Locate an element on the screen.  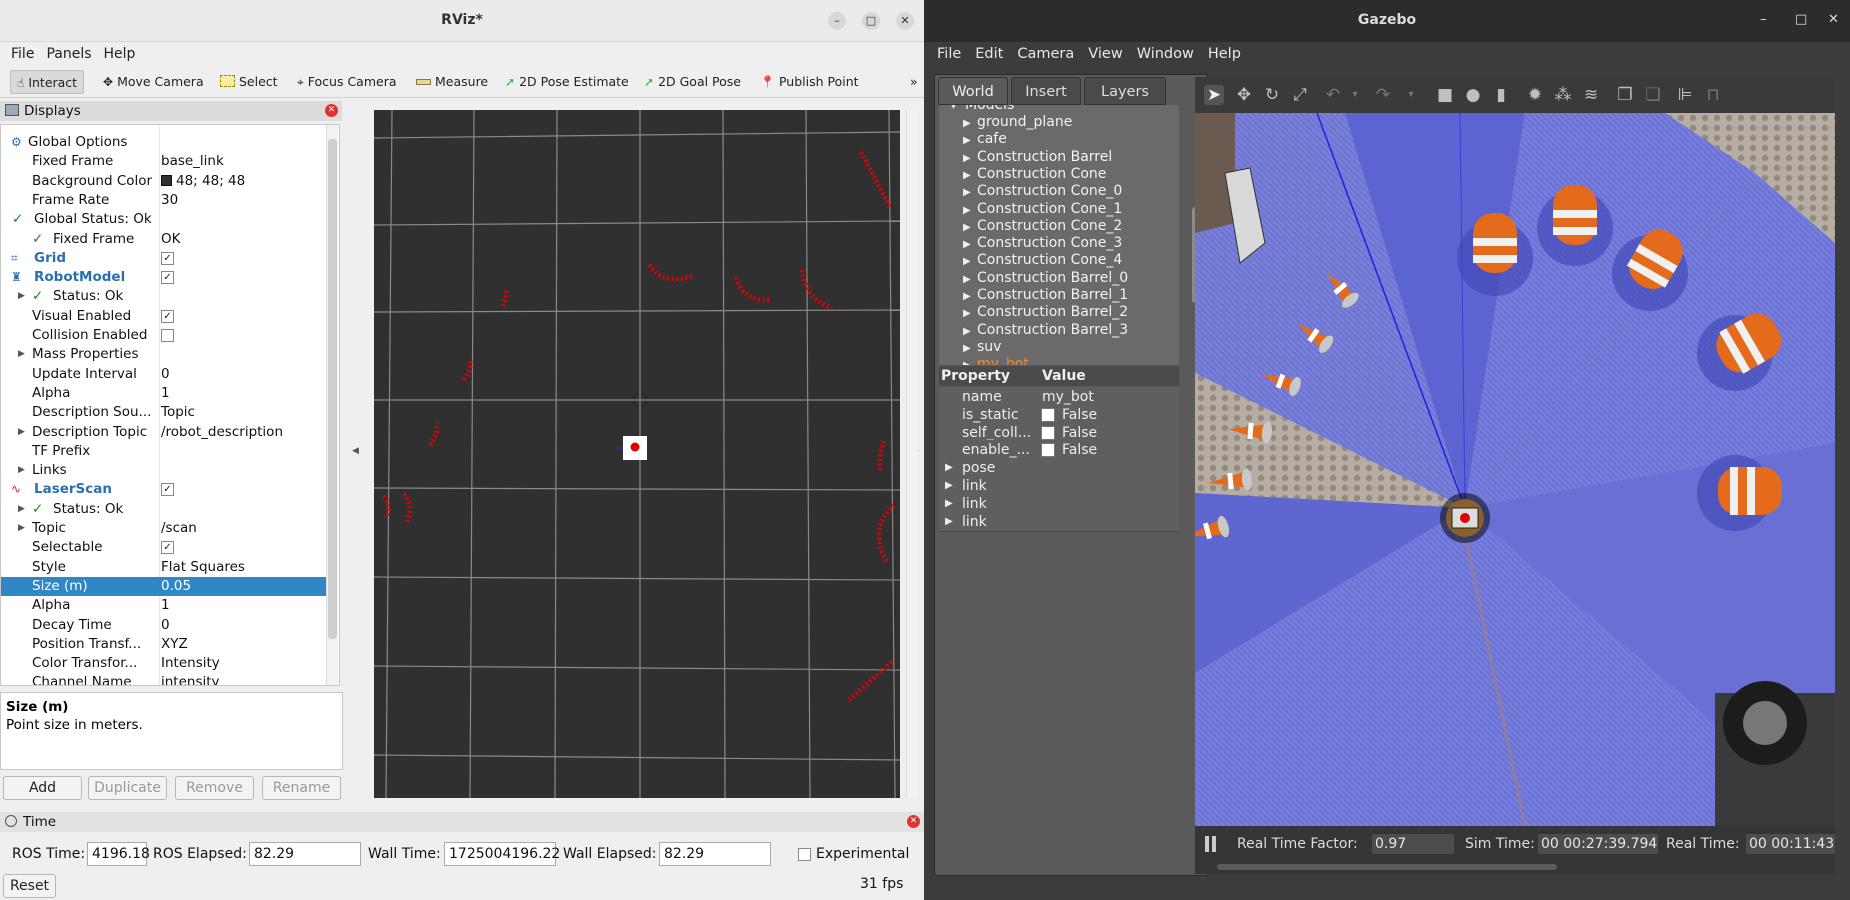
display-row-value-cell: 1 is located at coordinates (165, 393).